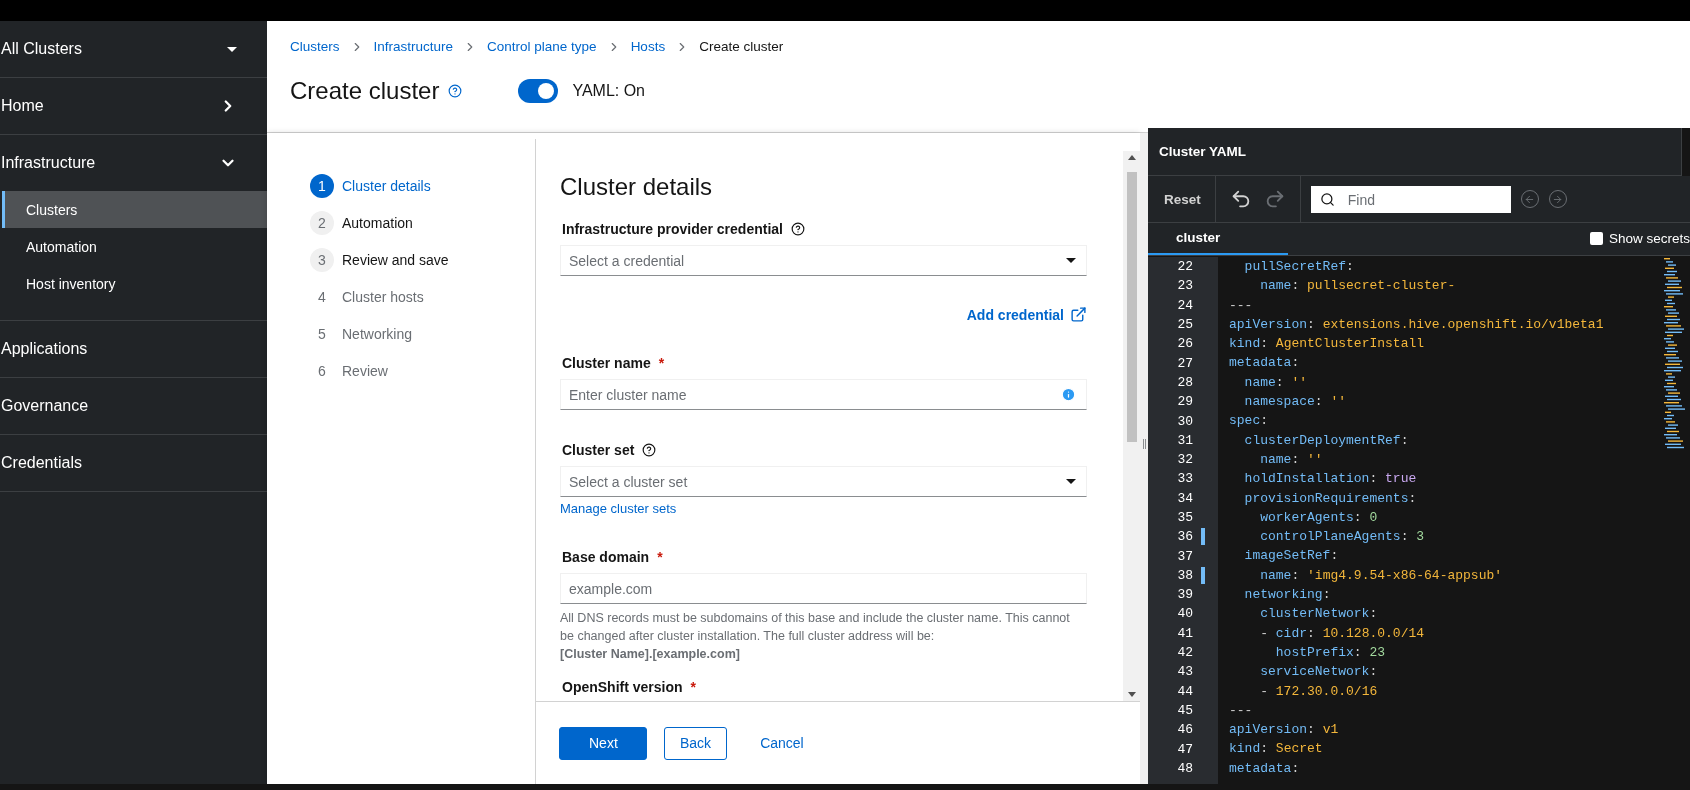 The width and height of the screenshot is (1690, 790). What do you see at coordinates (1291, 459) in the screenshot?
I see `code-line: name: ''` at bounding box center [1291, 459].